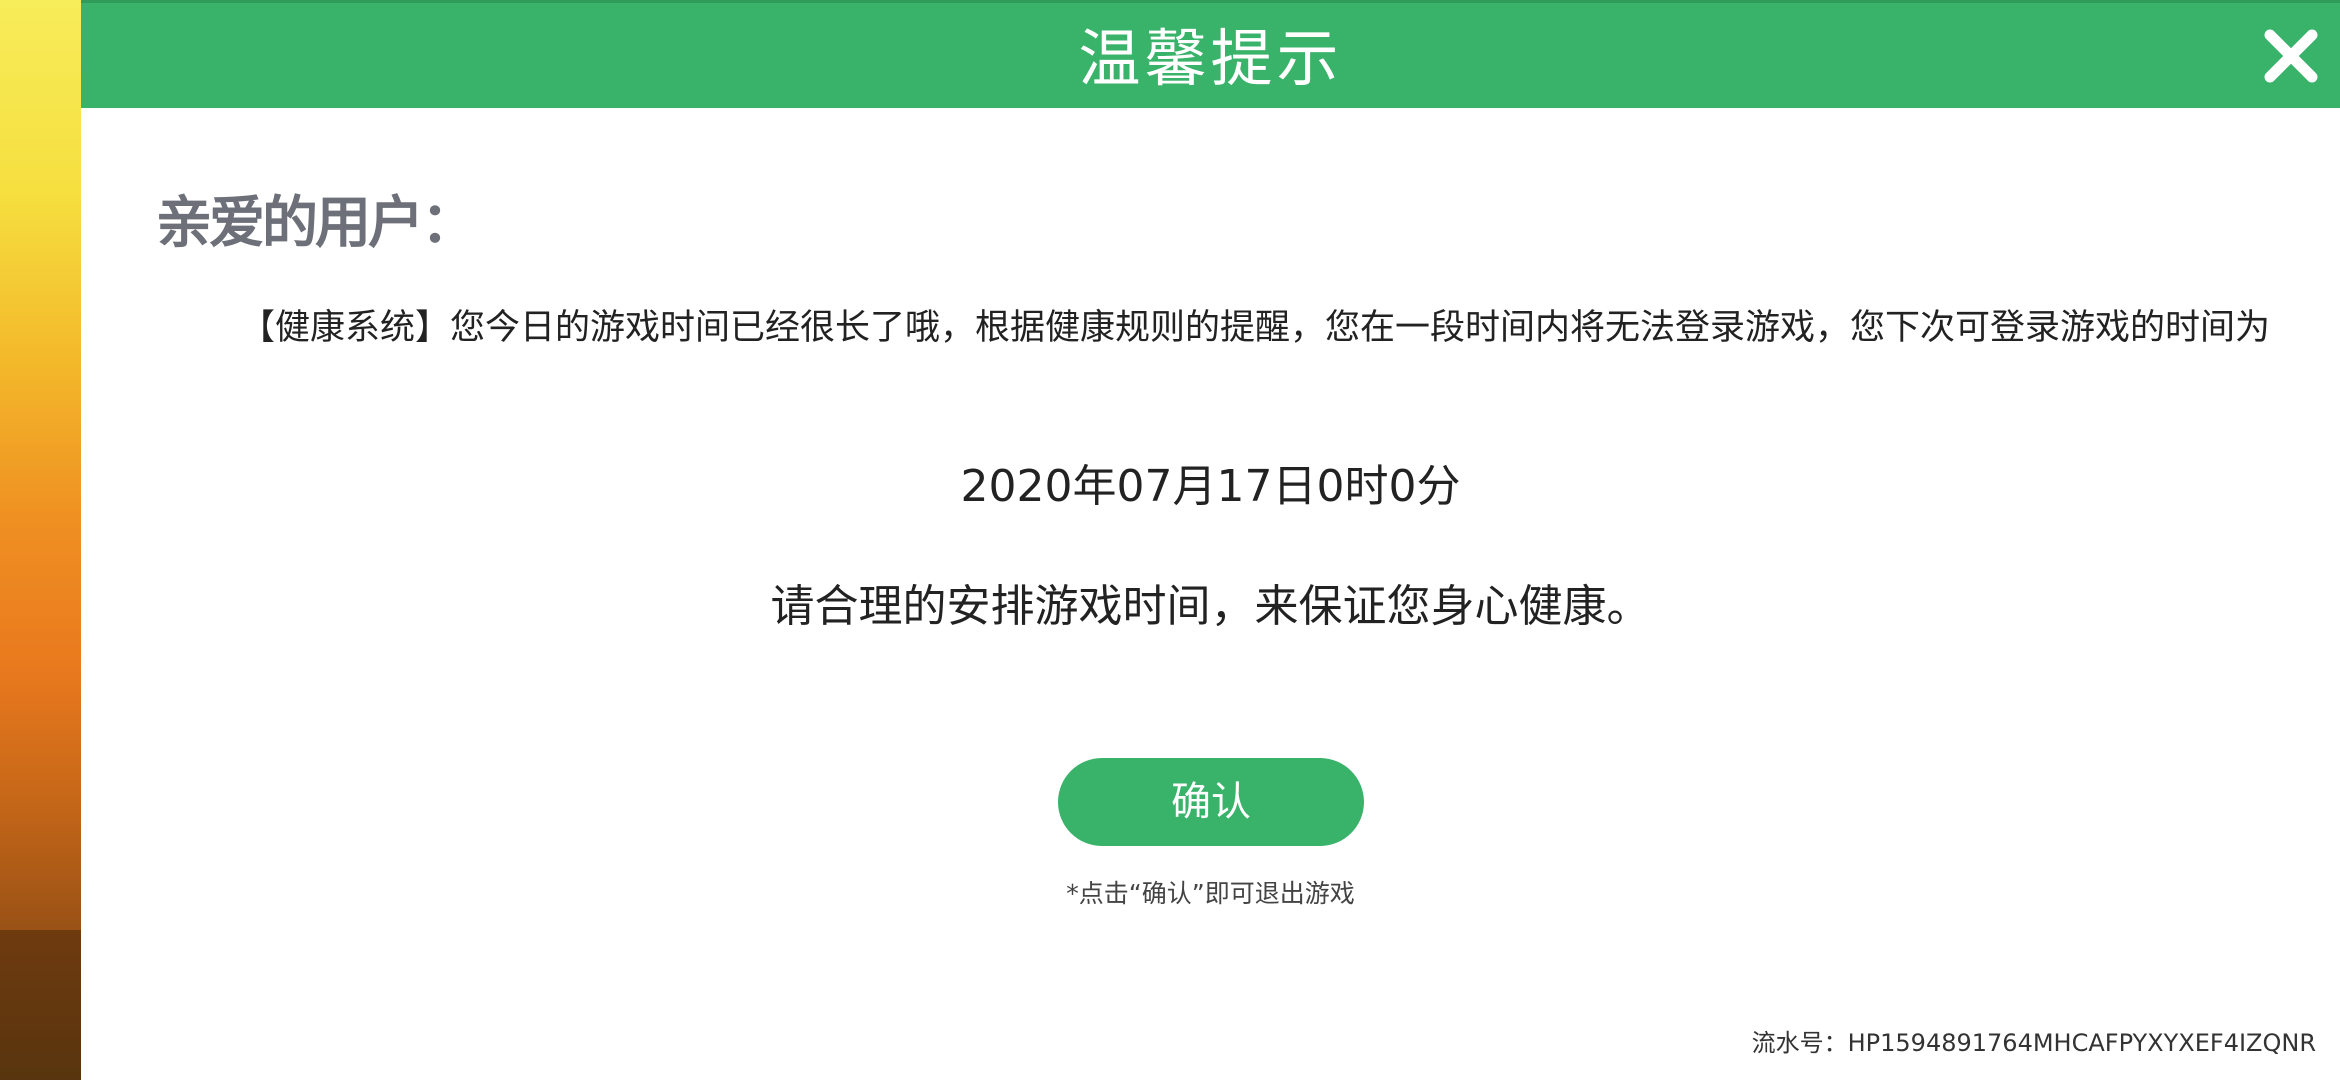 Image resolution: width=2340 pixels, height=1080 pixels. I want to click on confirm-hint: *点击“确认”即可退出游戏, so click(1210, 893).